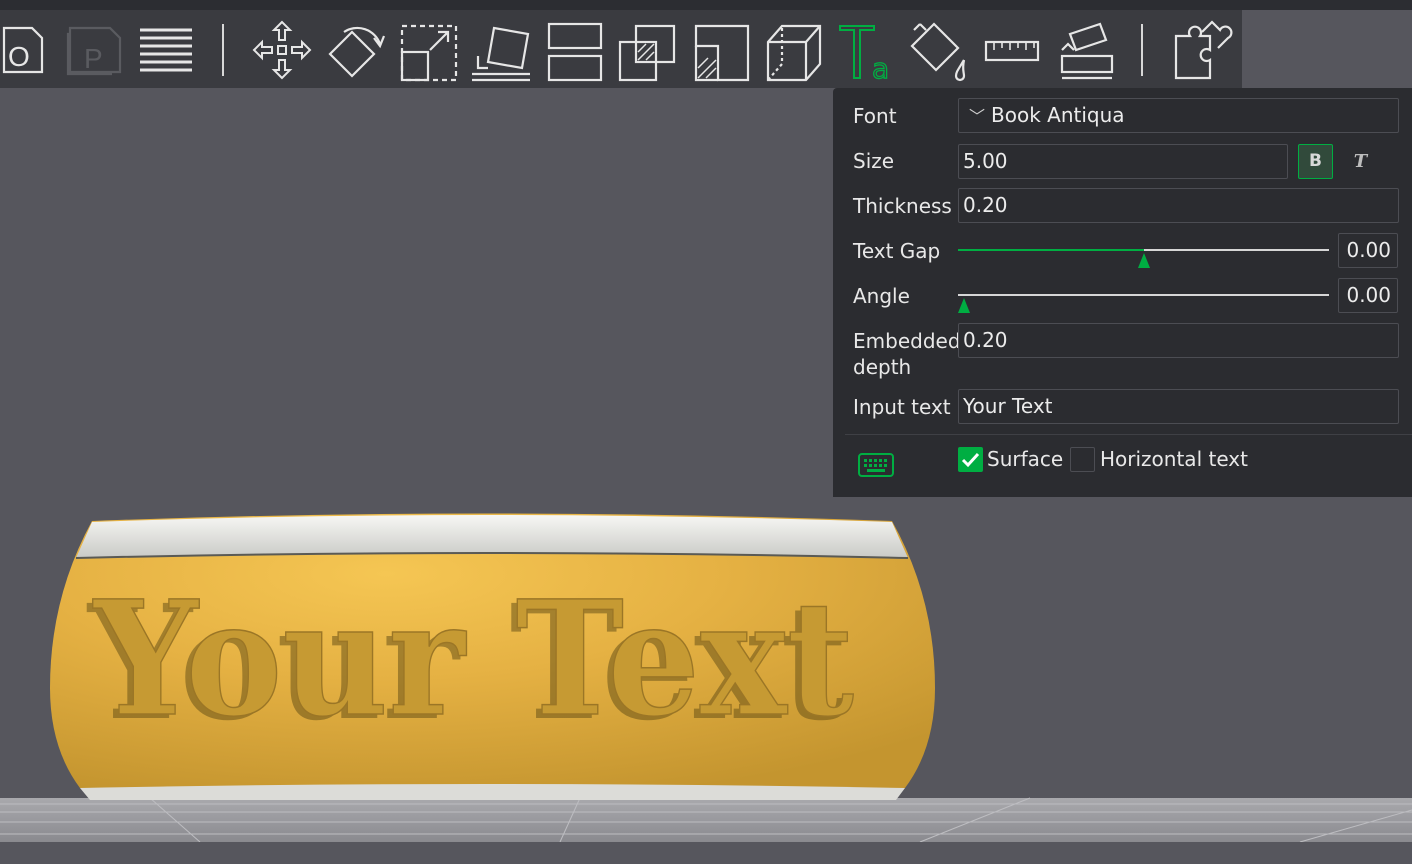 This screenshot has height=864, width=1412. What do you see at coordinates (166, 49) in the screenshot?
I see `arrange-icon` at bounding box center [166, 49].